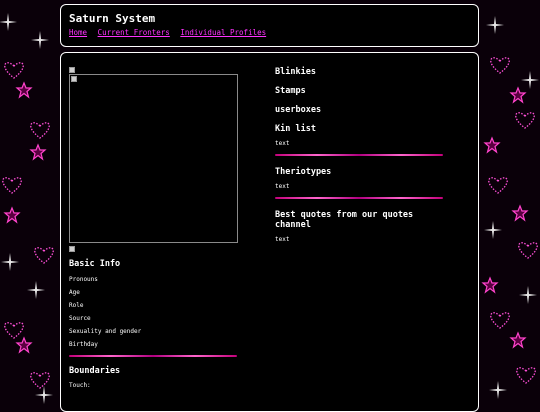 The width and height of the screenshot is (540, 412). Describe the element at coordinates (134, 32) in the screenshot. I see `nav-link-current-fronters: Current Fronters` at that location.